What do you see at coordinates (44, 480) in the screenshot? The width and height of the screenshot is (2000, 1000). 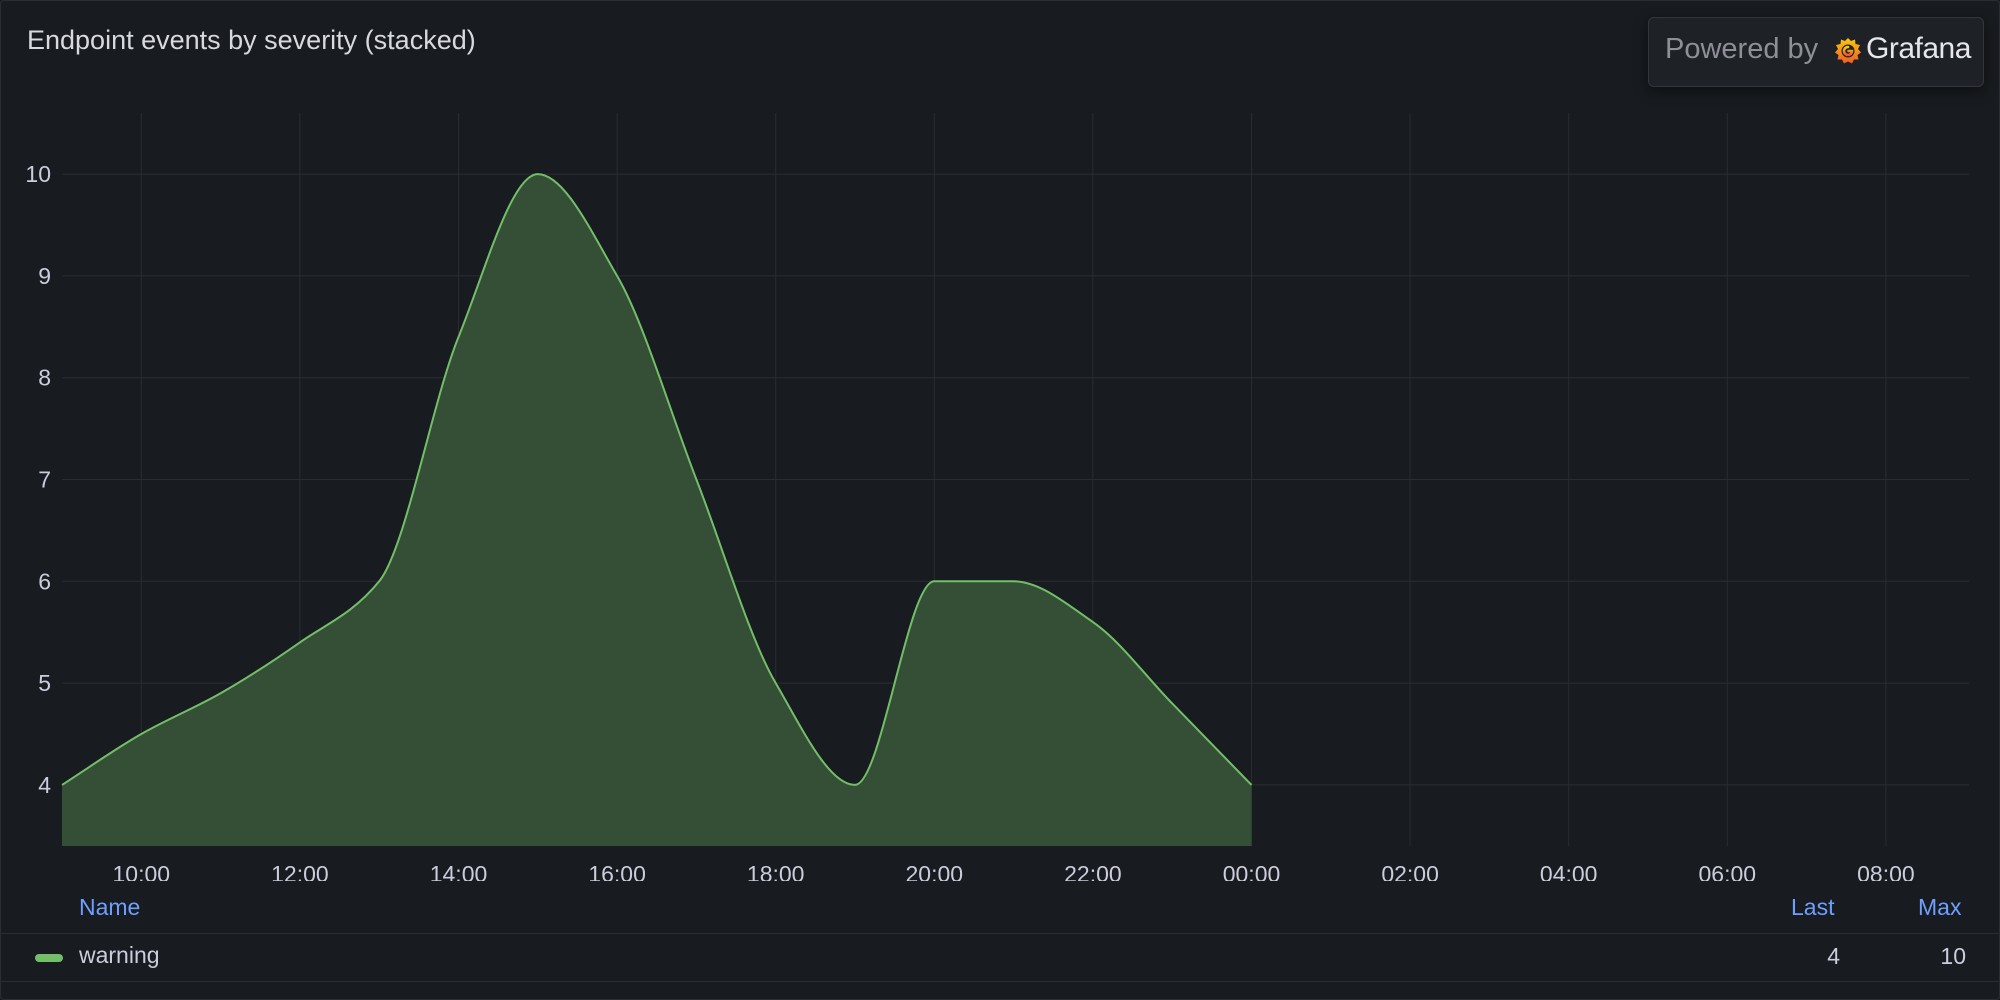 I see `y-tick-label: 7` at bounding box center [44, 480].